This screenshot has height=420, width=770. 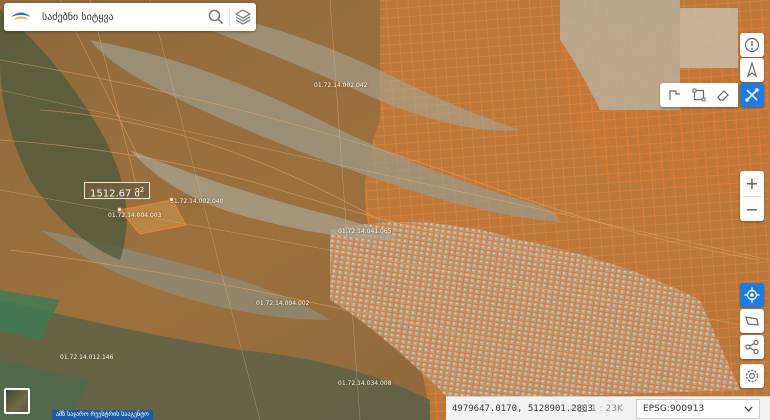 I want to click on ruler-tool-icon, so click(x=752, y=95).